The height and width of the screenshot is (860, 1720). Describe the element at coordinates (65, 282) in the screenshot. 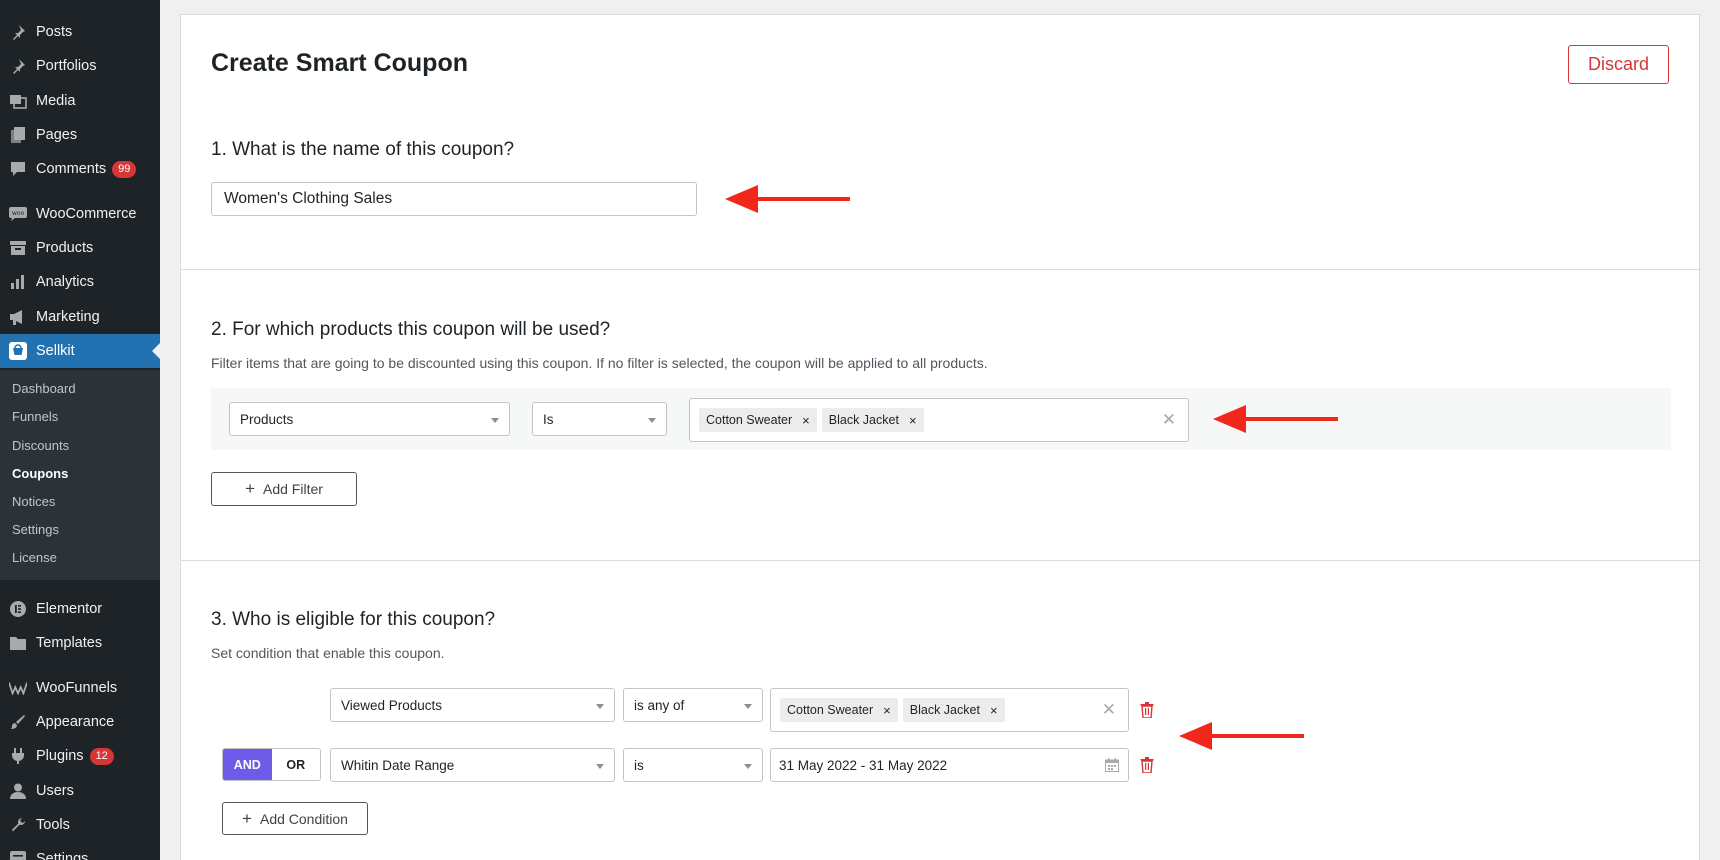

I see `menu-label: Analytics` at that location.